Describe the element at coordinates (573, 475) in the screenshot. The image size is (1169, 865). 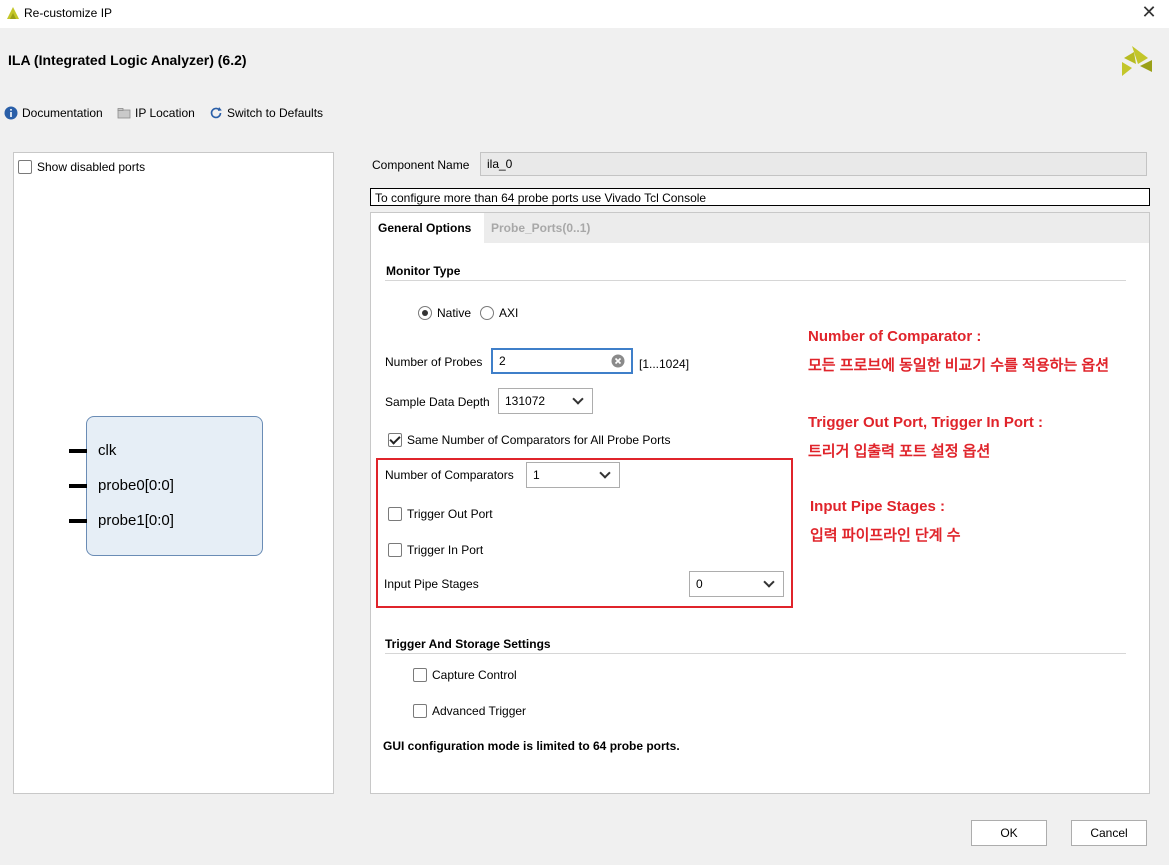
I see `num-comparators-dropdown: 1` at that location.